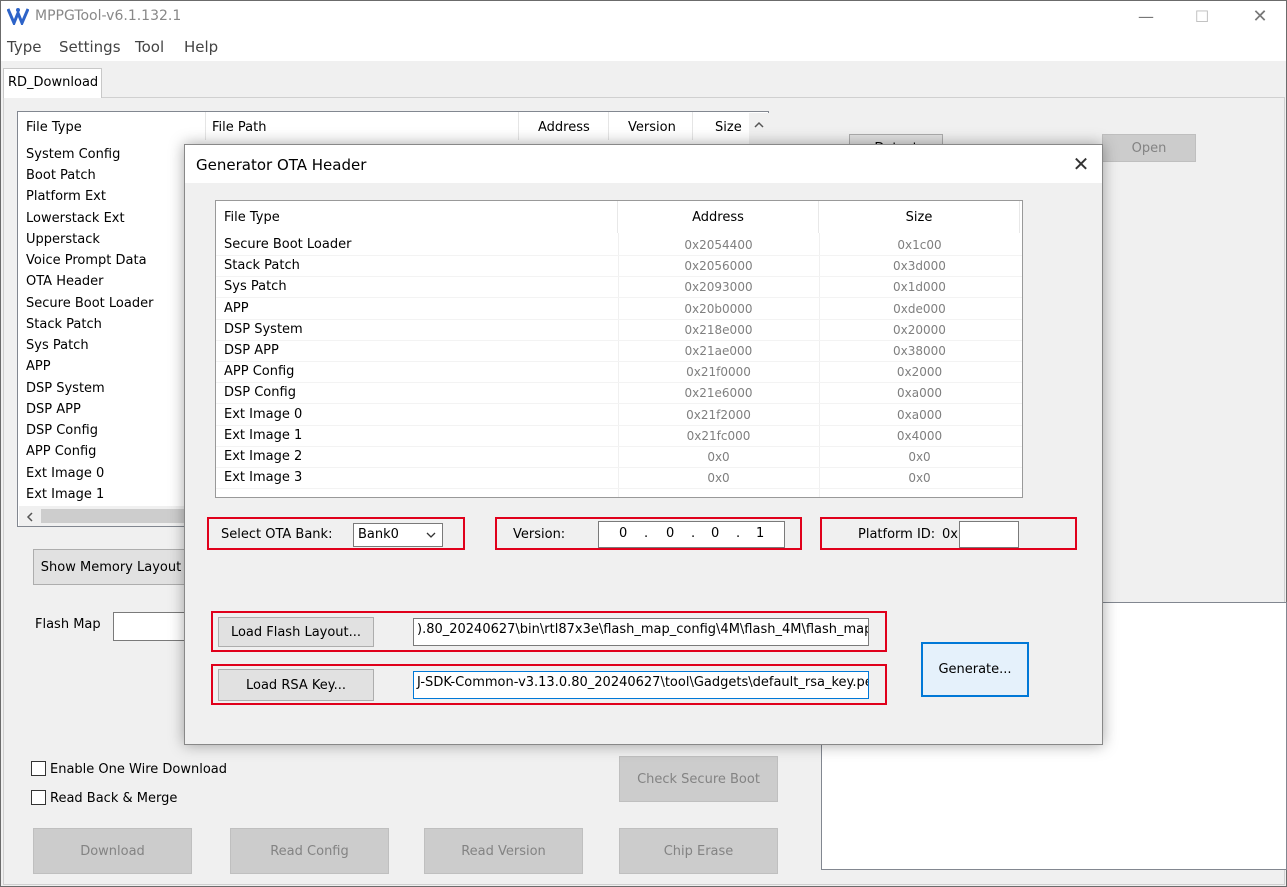 Image resolution: width=1287 pixels, height=887 pixels. What do you see at coordinates (760, 533) in the screenshot?
I see `version-build: 1` at bounding box center [760, 533].